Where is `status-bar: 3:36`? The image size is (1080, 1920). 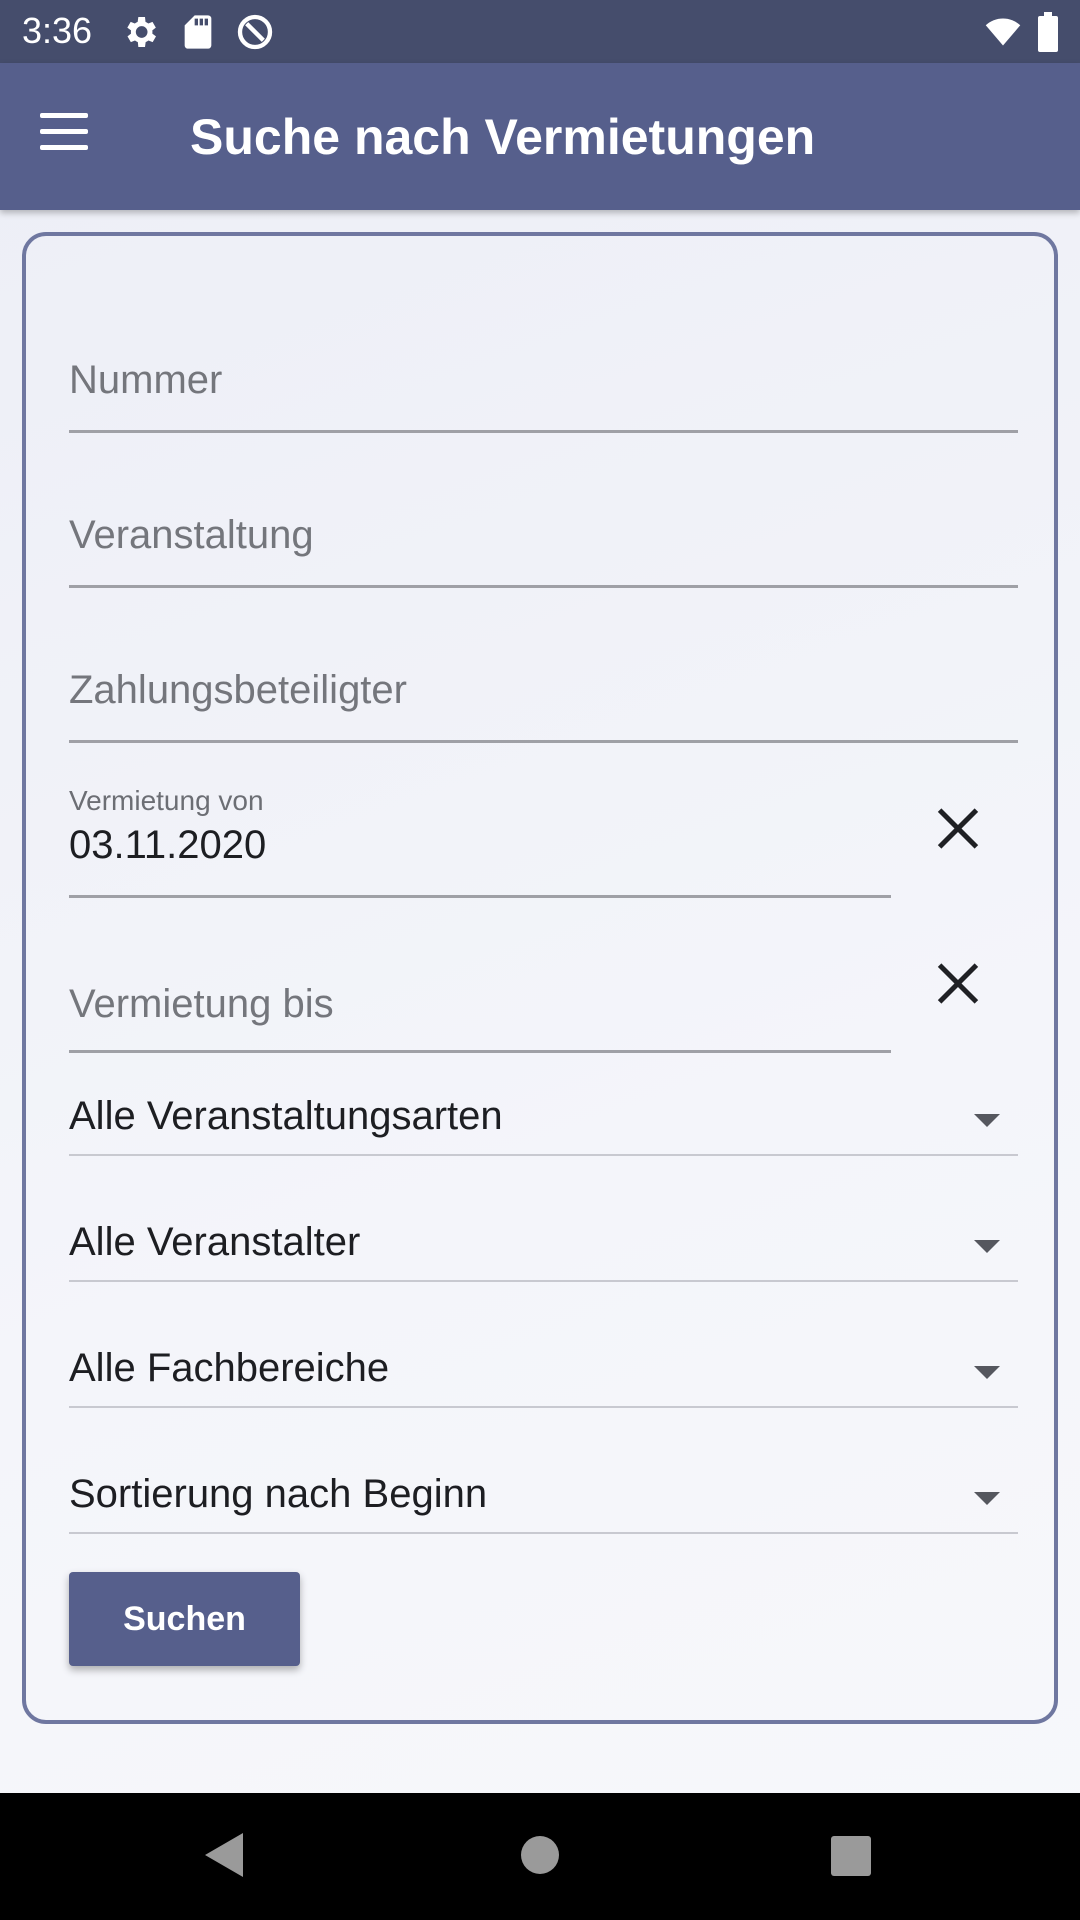 status-bar: 3:36 is located at coordinates (540, 31).